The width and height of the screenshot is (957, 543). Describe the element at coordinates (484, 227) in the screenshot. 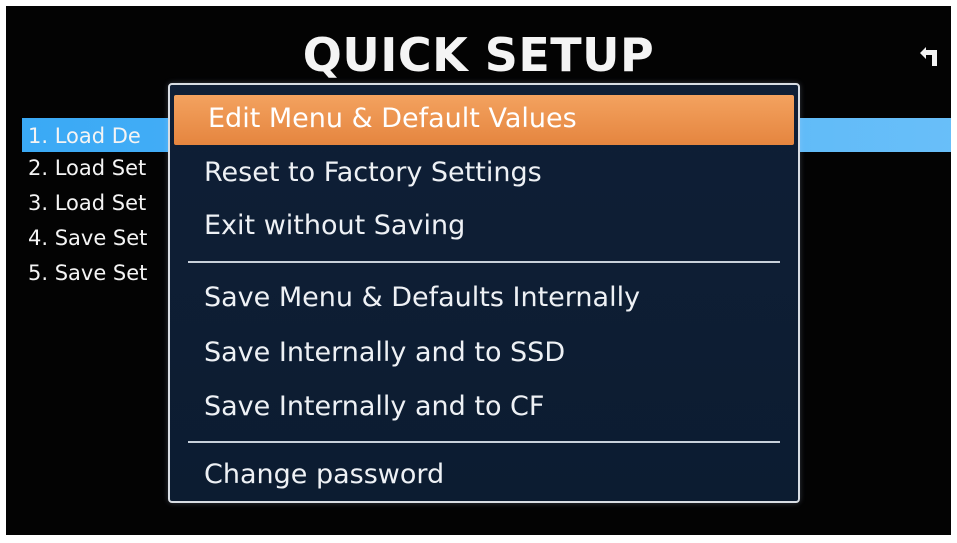

I see `menu-item-exit-without-saving: Exit without Saving` at that location.